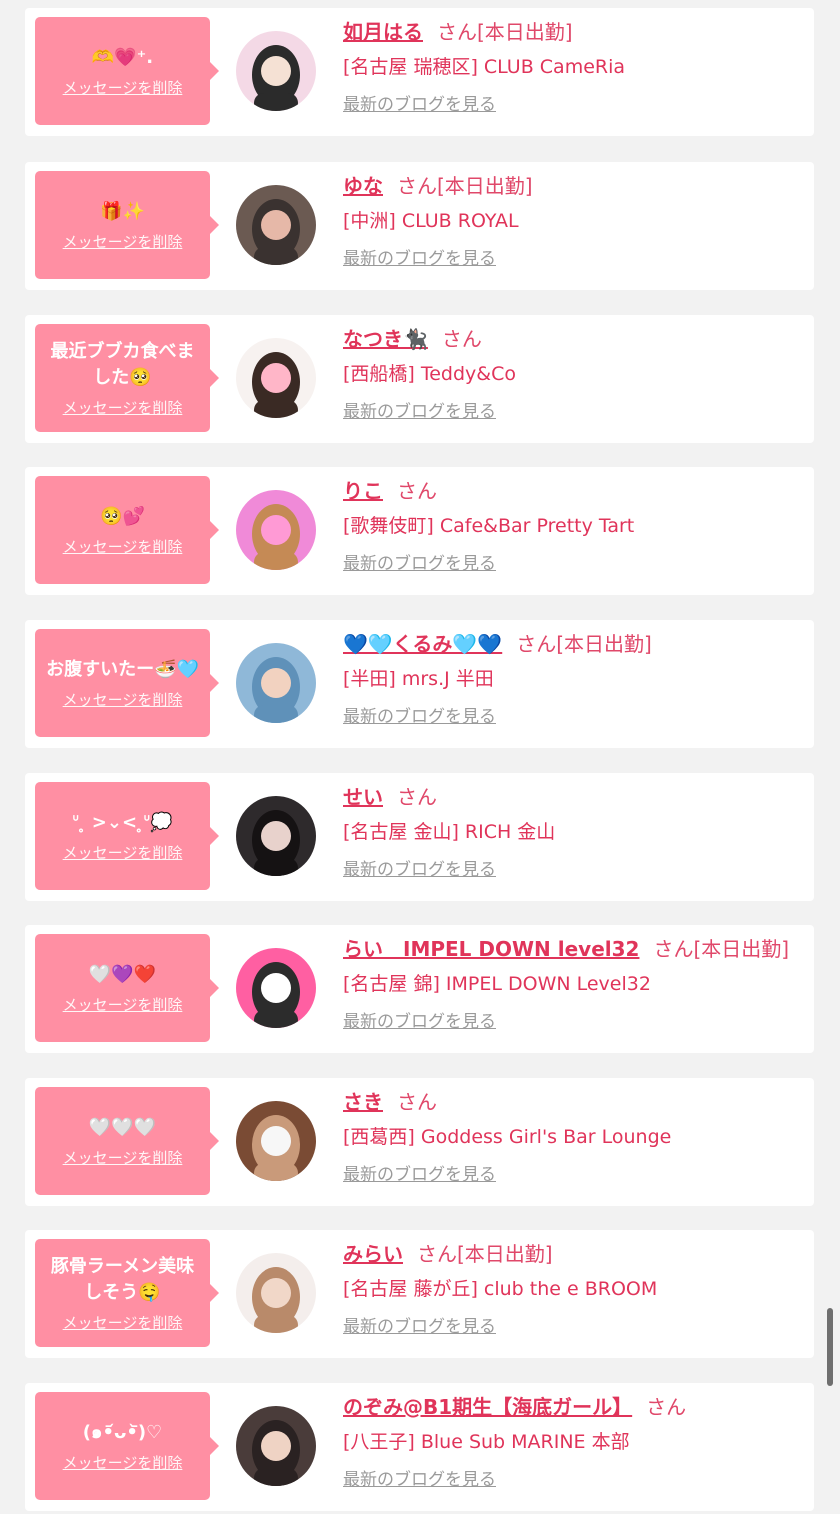  I want to click on scrollbar, so click(830, 1347).